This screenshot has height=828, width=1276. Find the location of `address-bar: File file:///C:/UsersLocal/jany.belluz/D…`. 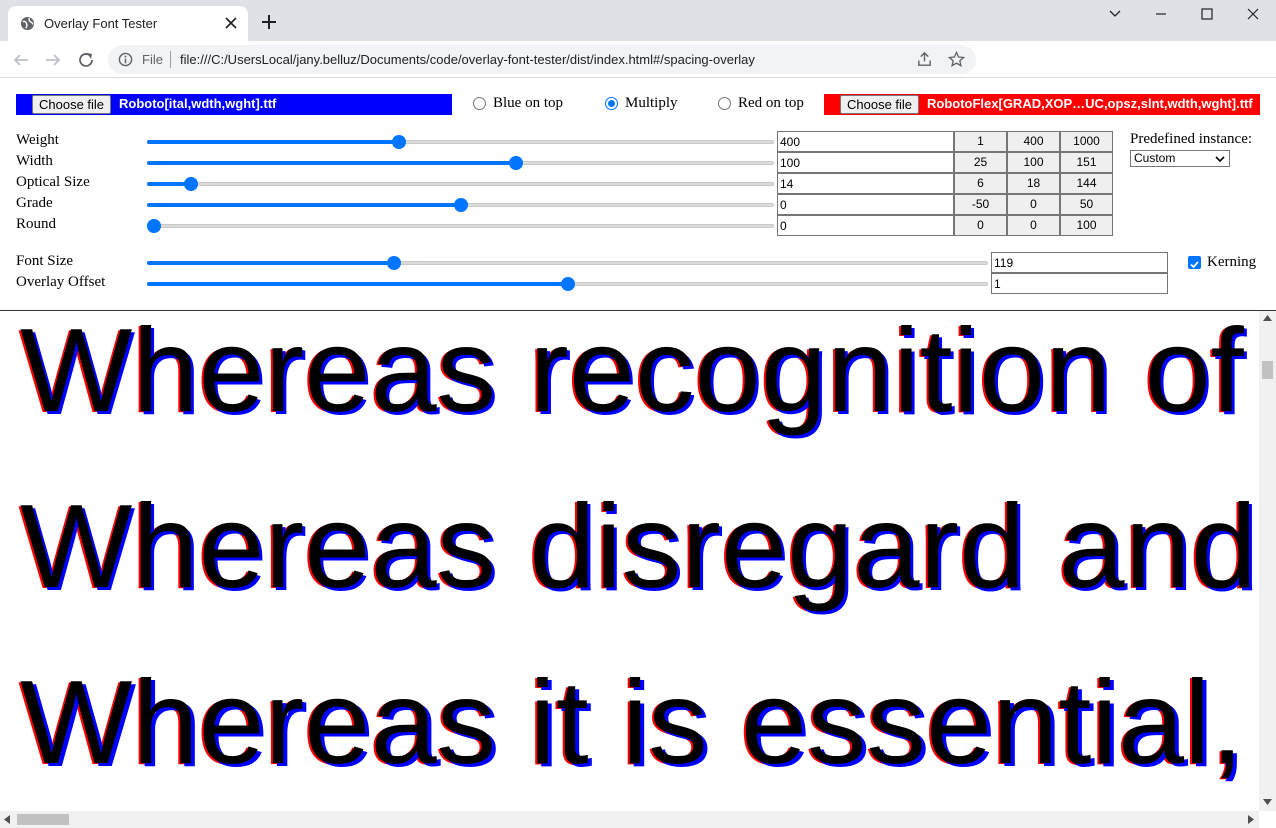

address-bar: File file:///C:/UsersLocal/jany.belluz/D… is located at coordinates (542, 59).